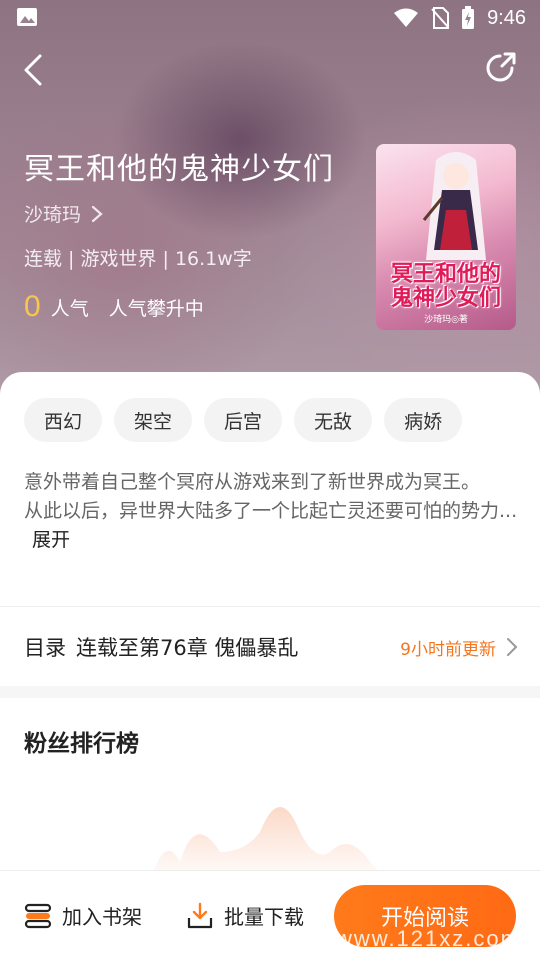 This screenshot has width=540, height=960. Describe the element at coordinates (81, 744) in the screenshot. I see `fans-ranking-title: 粉丝排行榜` at that location.